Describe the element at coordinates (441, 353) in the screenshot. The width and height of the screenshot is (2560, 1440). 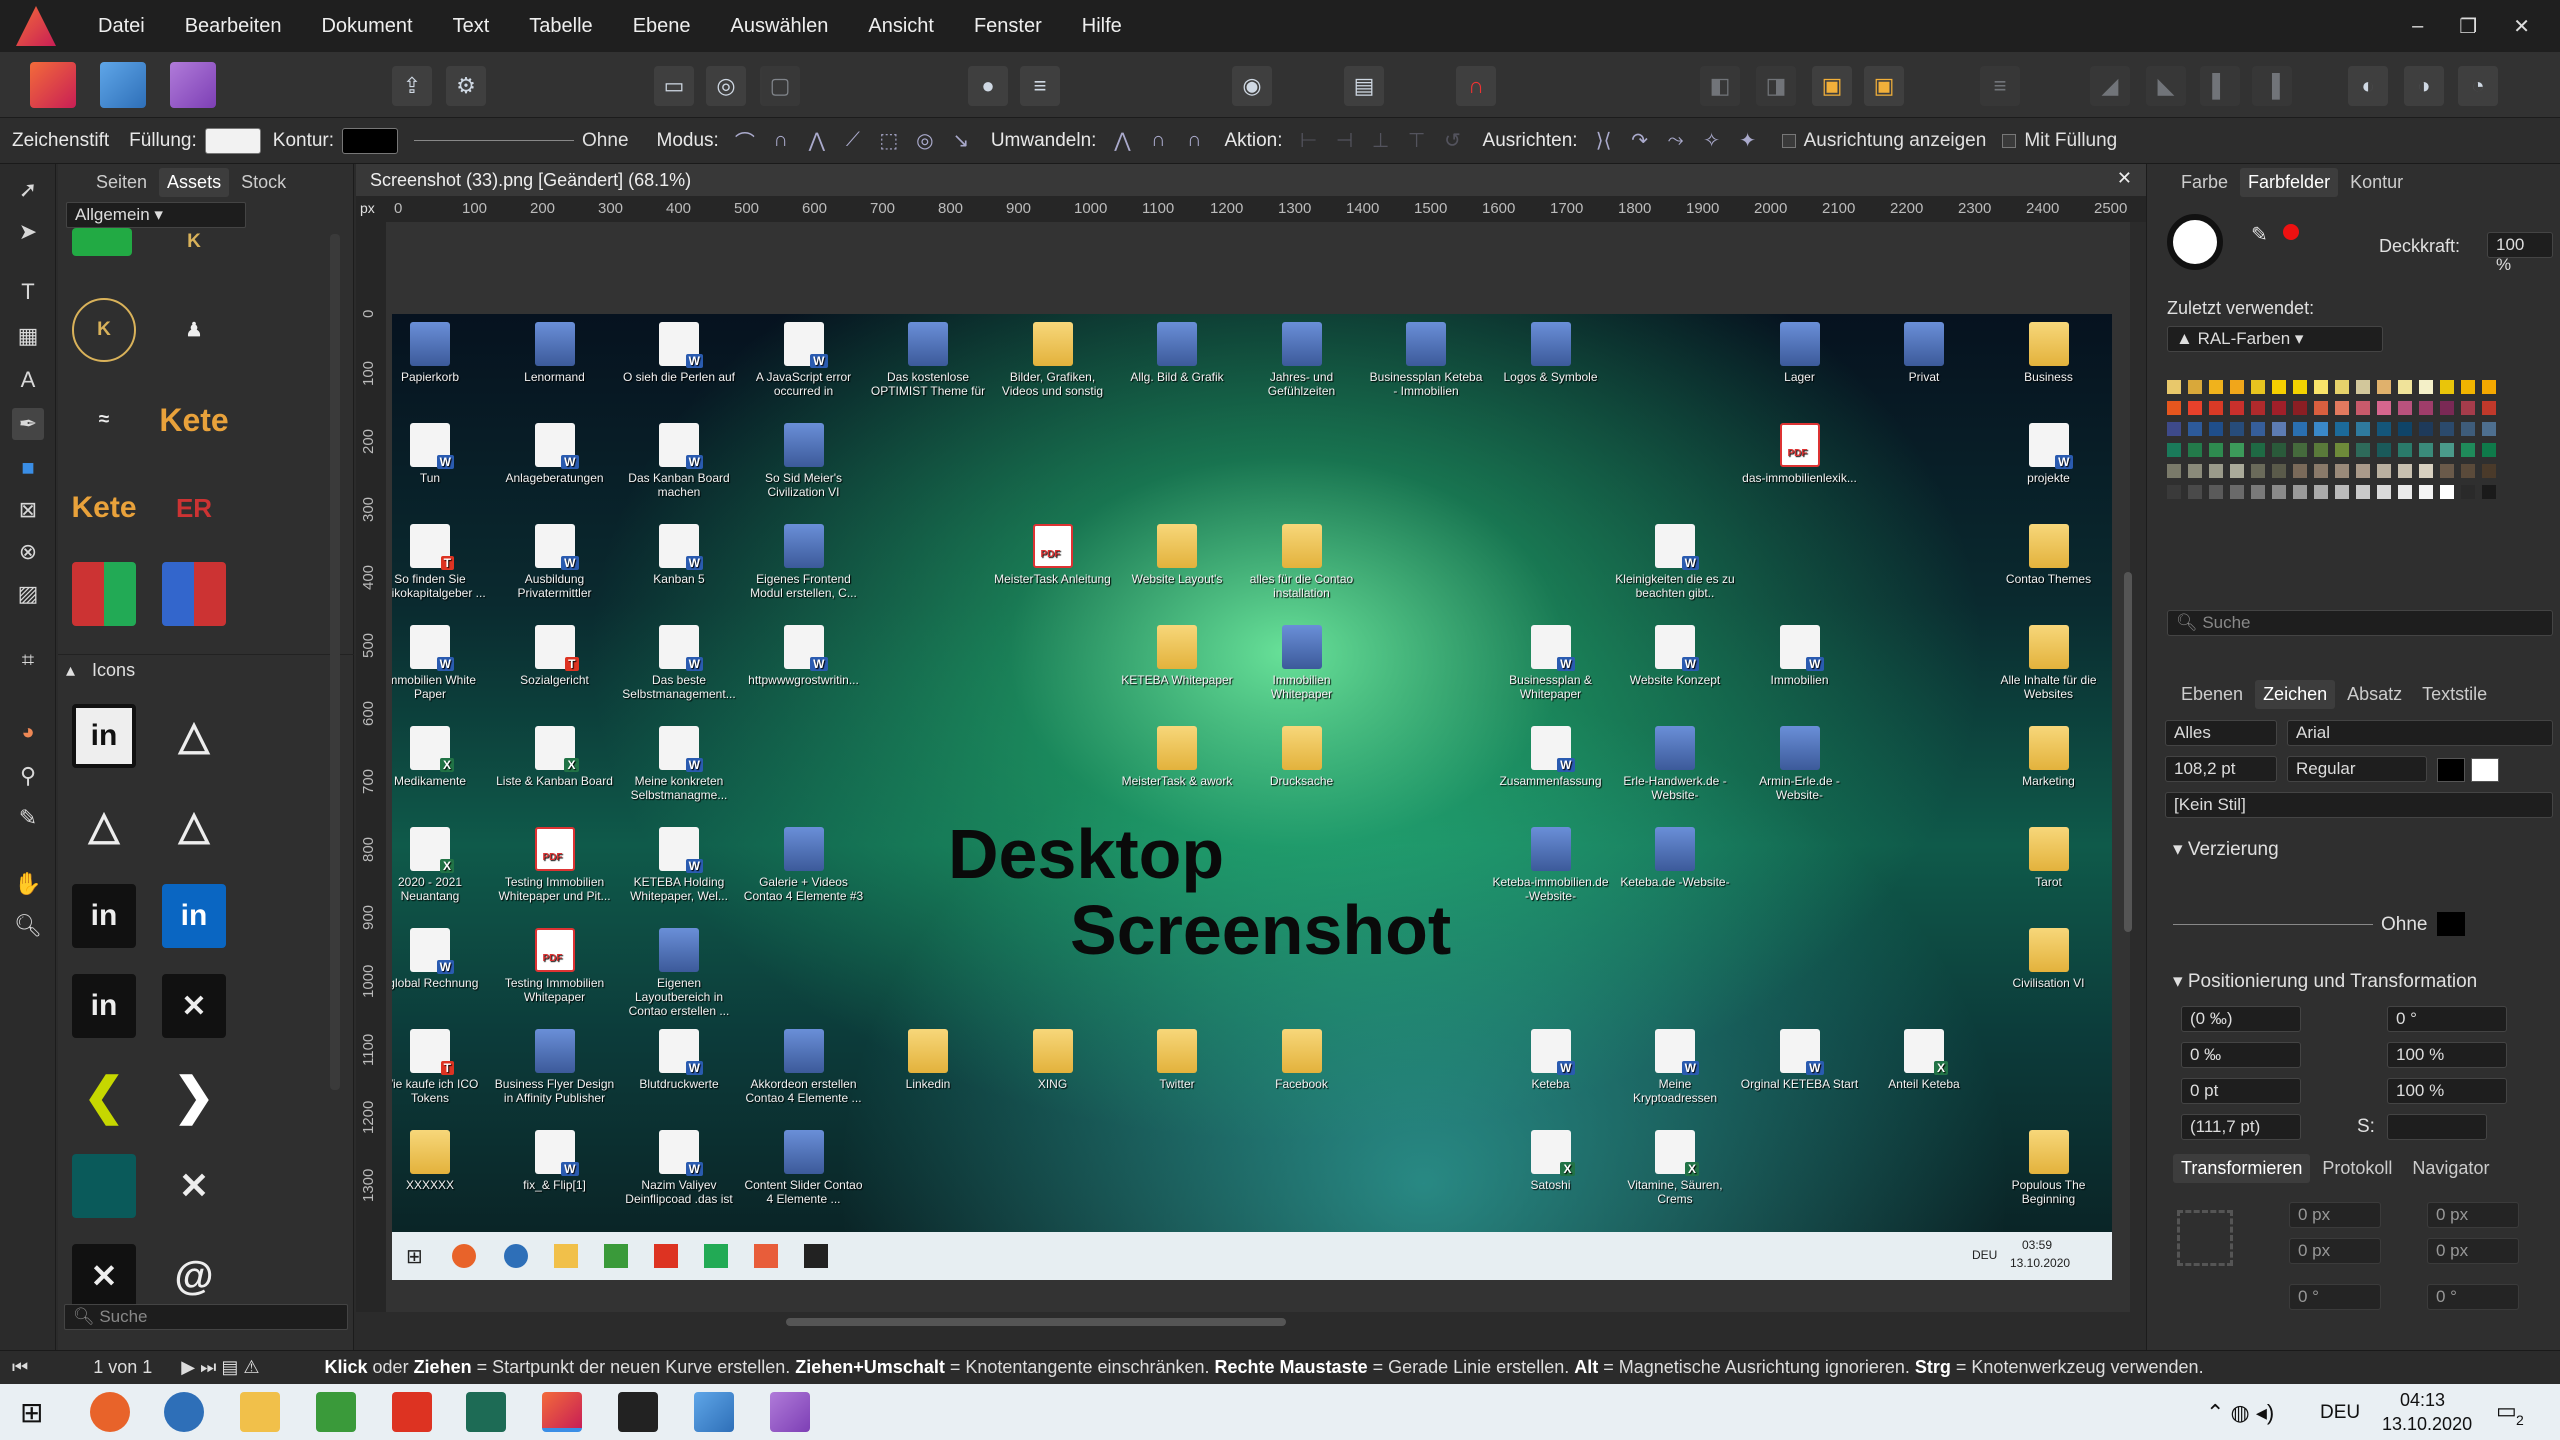
I see `desktop-icon: Papierkorb` at that location.